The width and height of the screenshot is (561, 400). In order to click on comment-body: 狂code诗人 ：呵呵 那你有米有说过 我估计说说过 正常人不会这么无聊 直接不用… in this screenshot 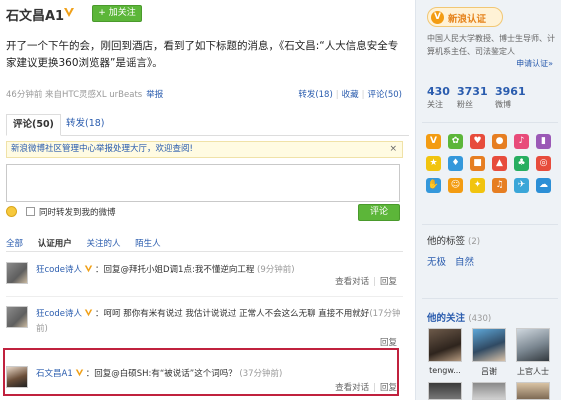, I will do `click(219, 322)`.